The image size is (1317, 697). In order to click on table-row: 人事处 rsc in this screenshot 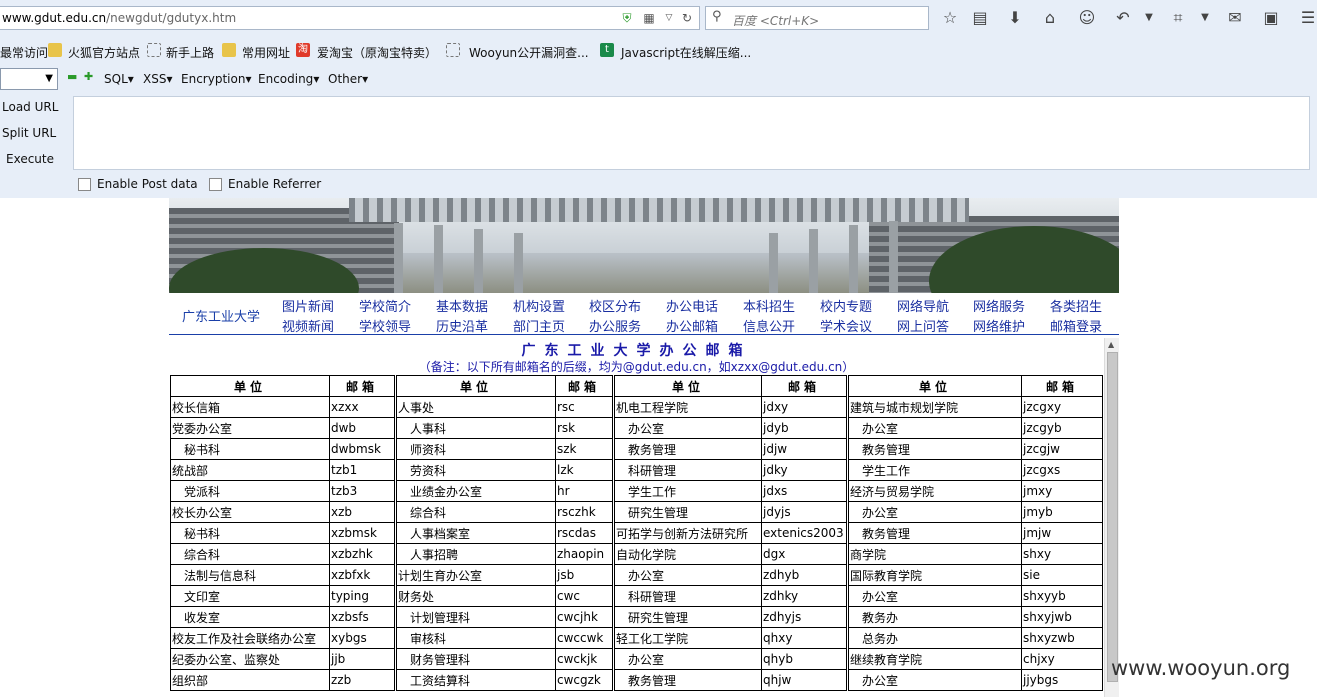, I will do `click(504, 407)`.